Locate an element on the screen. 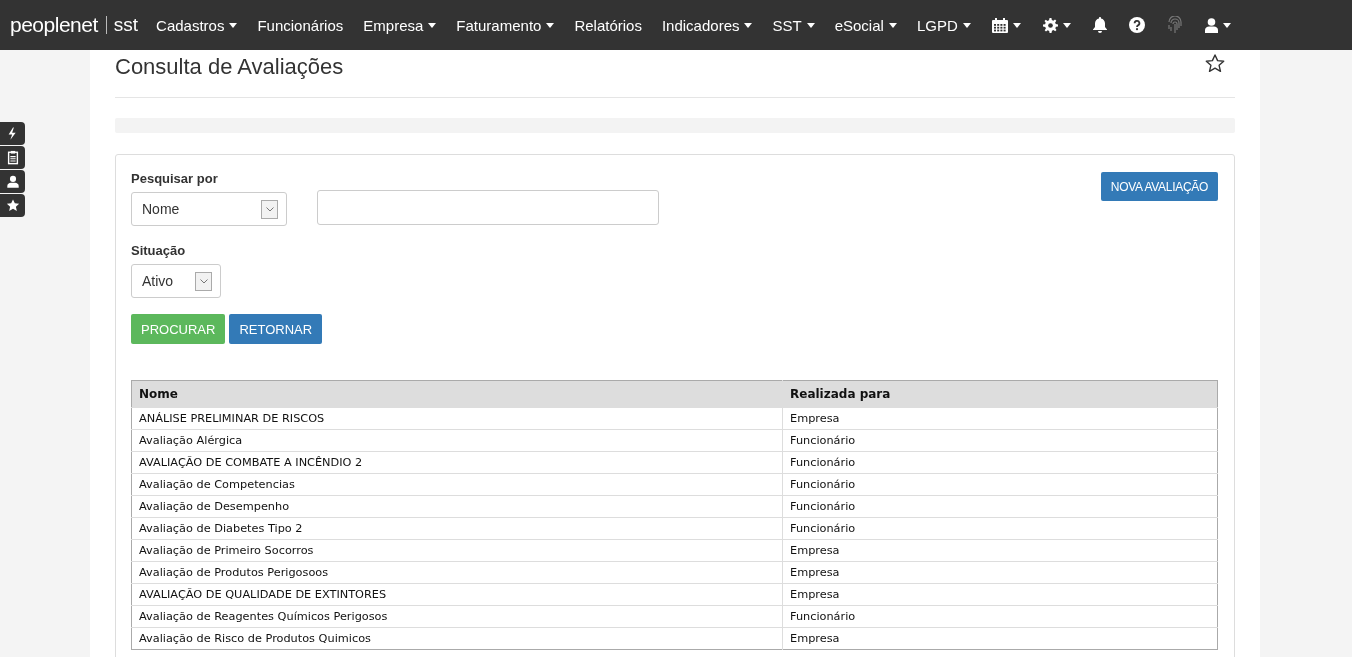 Image resolution: width=1352 pixels, height=657 pixels. table-cell: AVALIAÇÃO DE COMBATE A INCÊNDIO 2 is located at coordinates (457, 462).